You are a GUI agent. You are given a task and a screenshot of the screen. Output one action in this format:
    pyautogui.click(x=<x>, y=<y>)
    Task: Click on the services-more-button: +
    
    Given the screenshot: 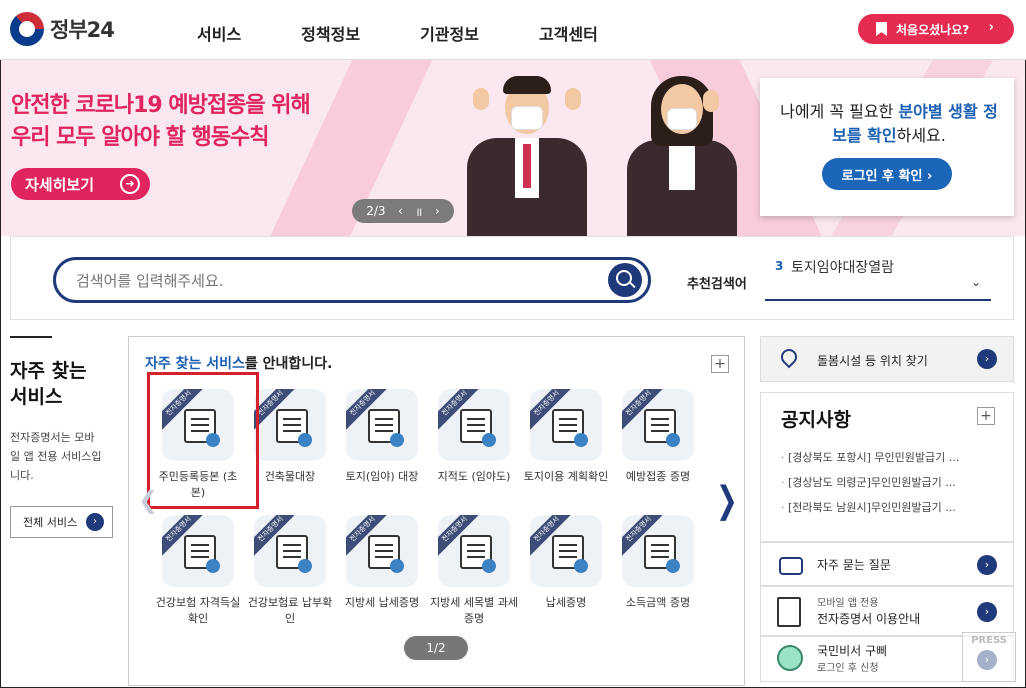 What is the action you would take?
    pyautogui.click(x=720, y=364)
    